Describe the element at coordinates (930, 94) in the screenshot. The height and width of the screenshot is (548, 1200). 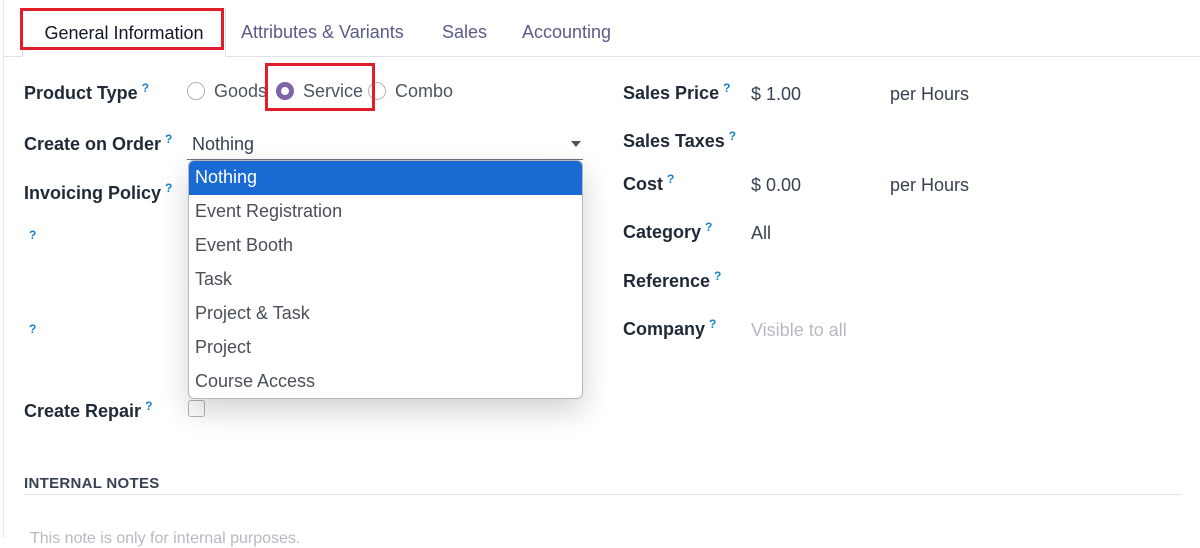
I see `sales-price-unit: per Hours` at that location.